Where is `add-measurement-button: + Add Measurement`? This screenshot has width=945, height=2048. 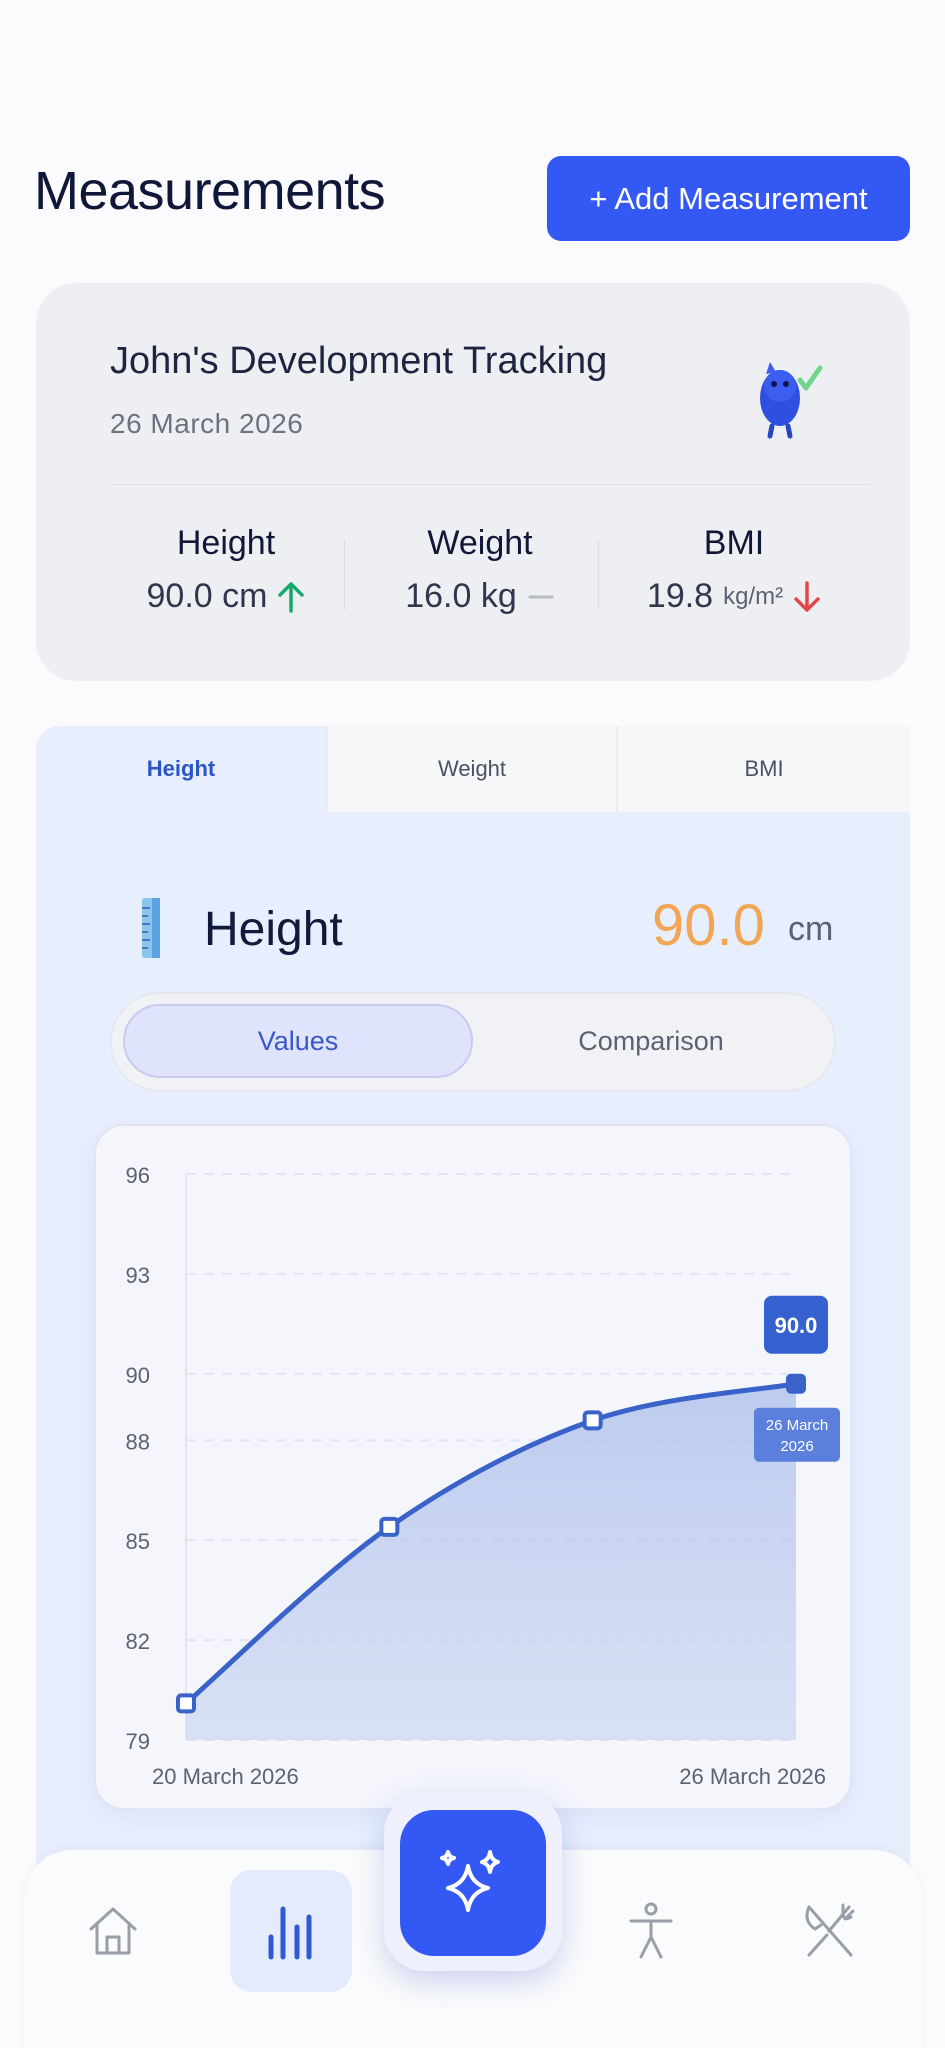 add-measurement-button: + Add Measurement is located at coordinates (728, 198).